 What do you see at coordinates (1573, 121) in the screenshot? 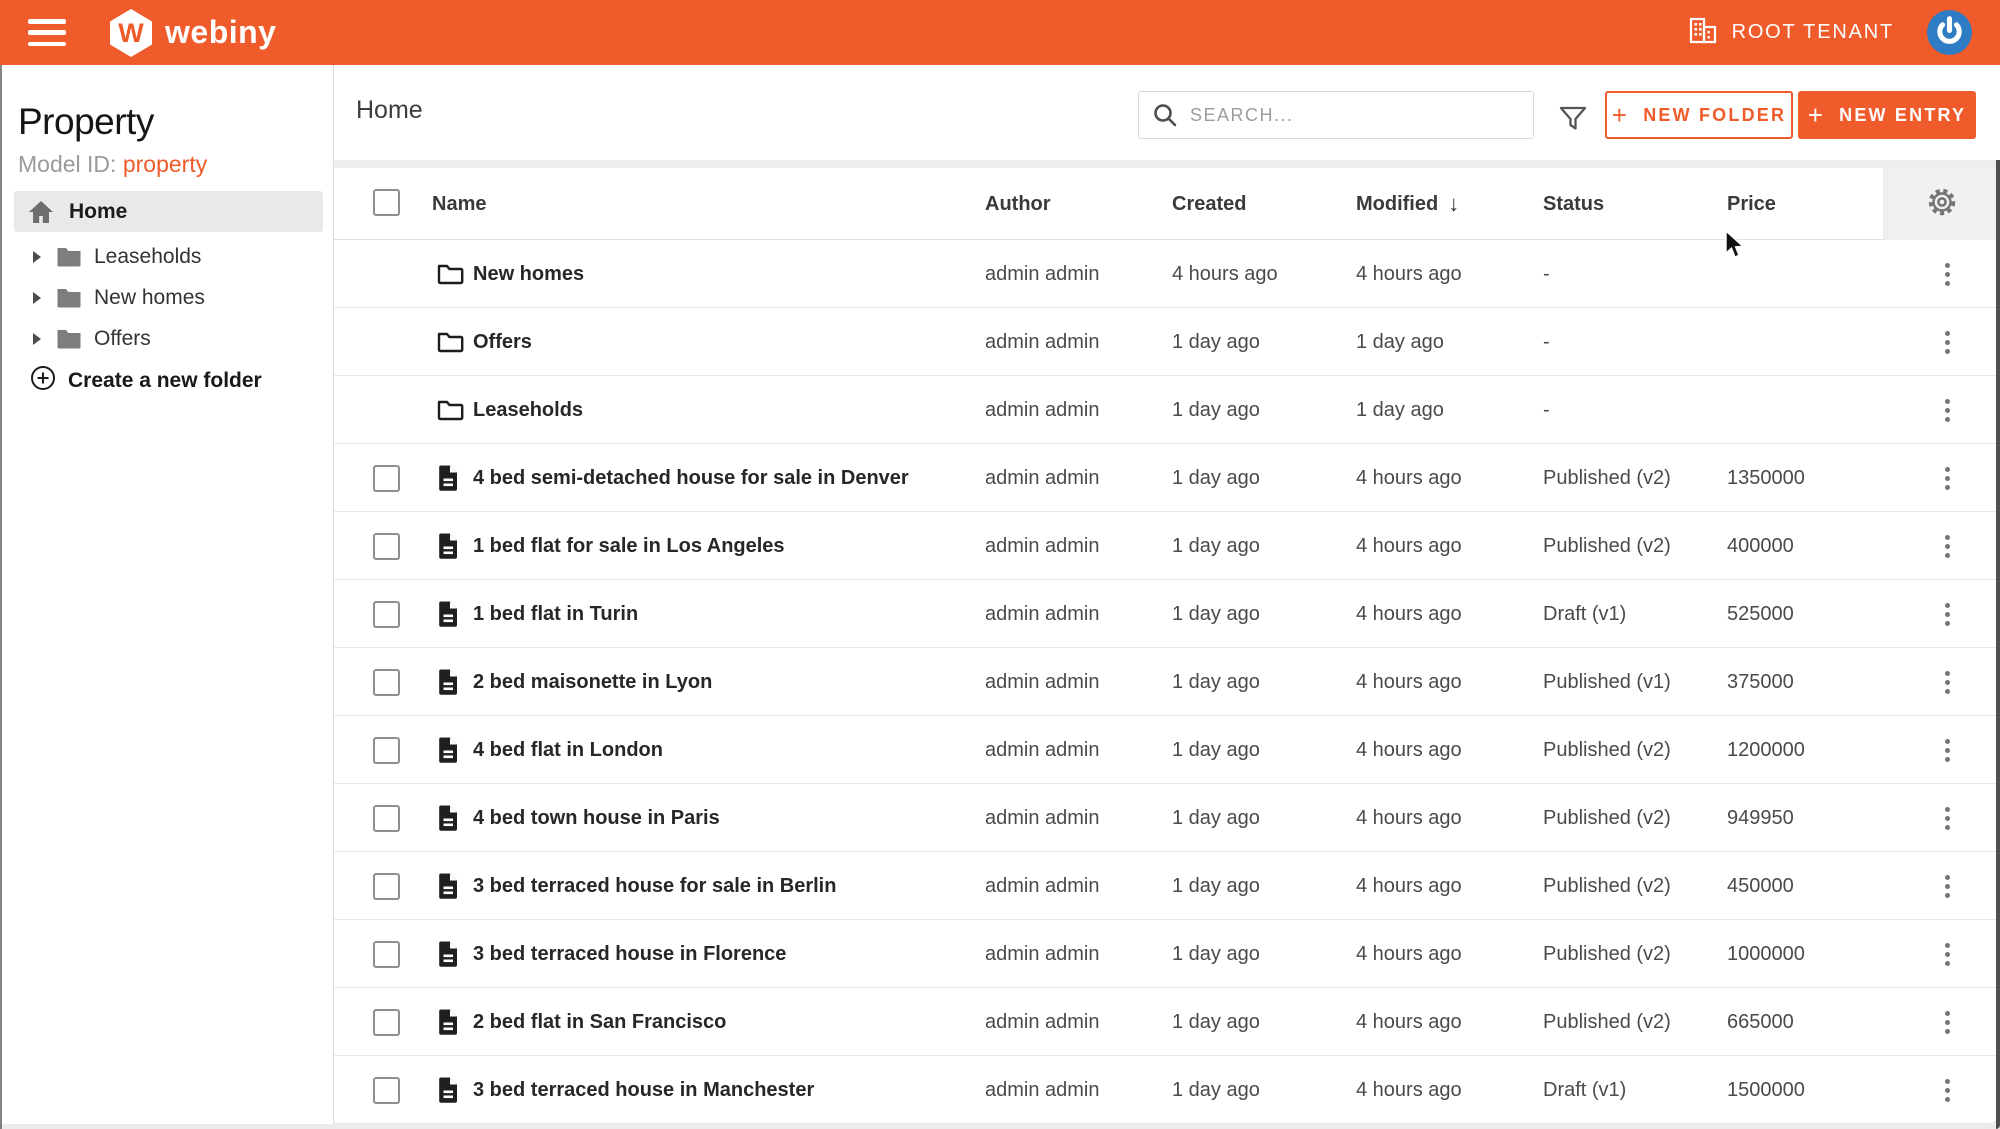
I see `filter-icon` at bounding box center [1573, 121].